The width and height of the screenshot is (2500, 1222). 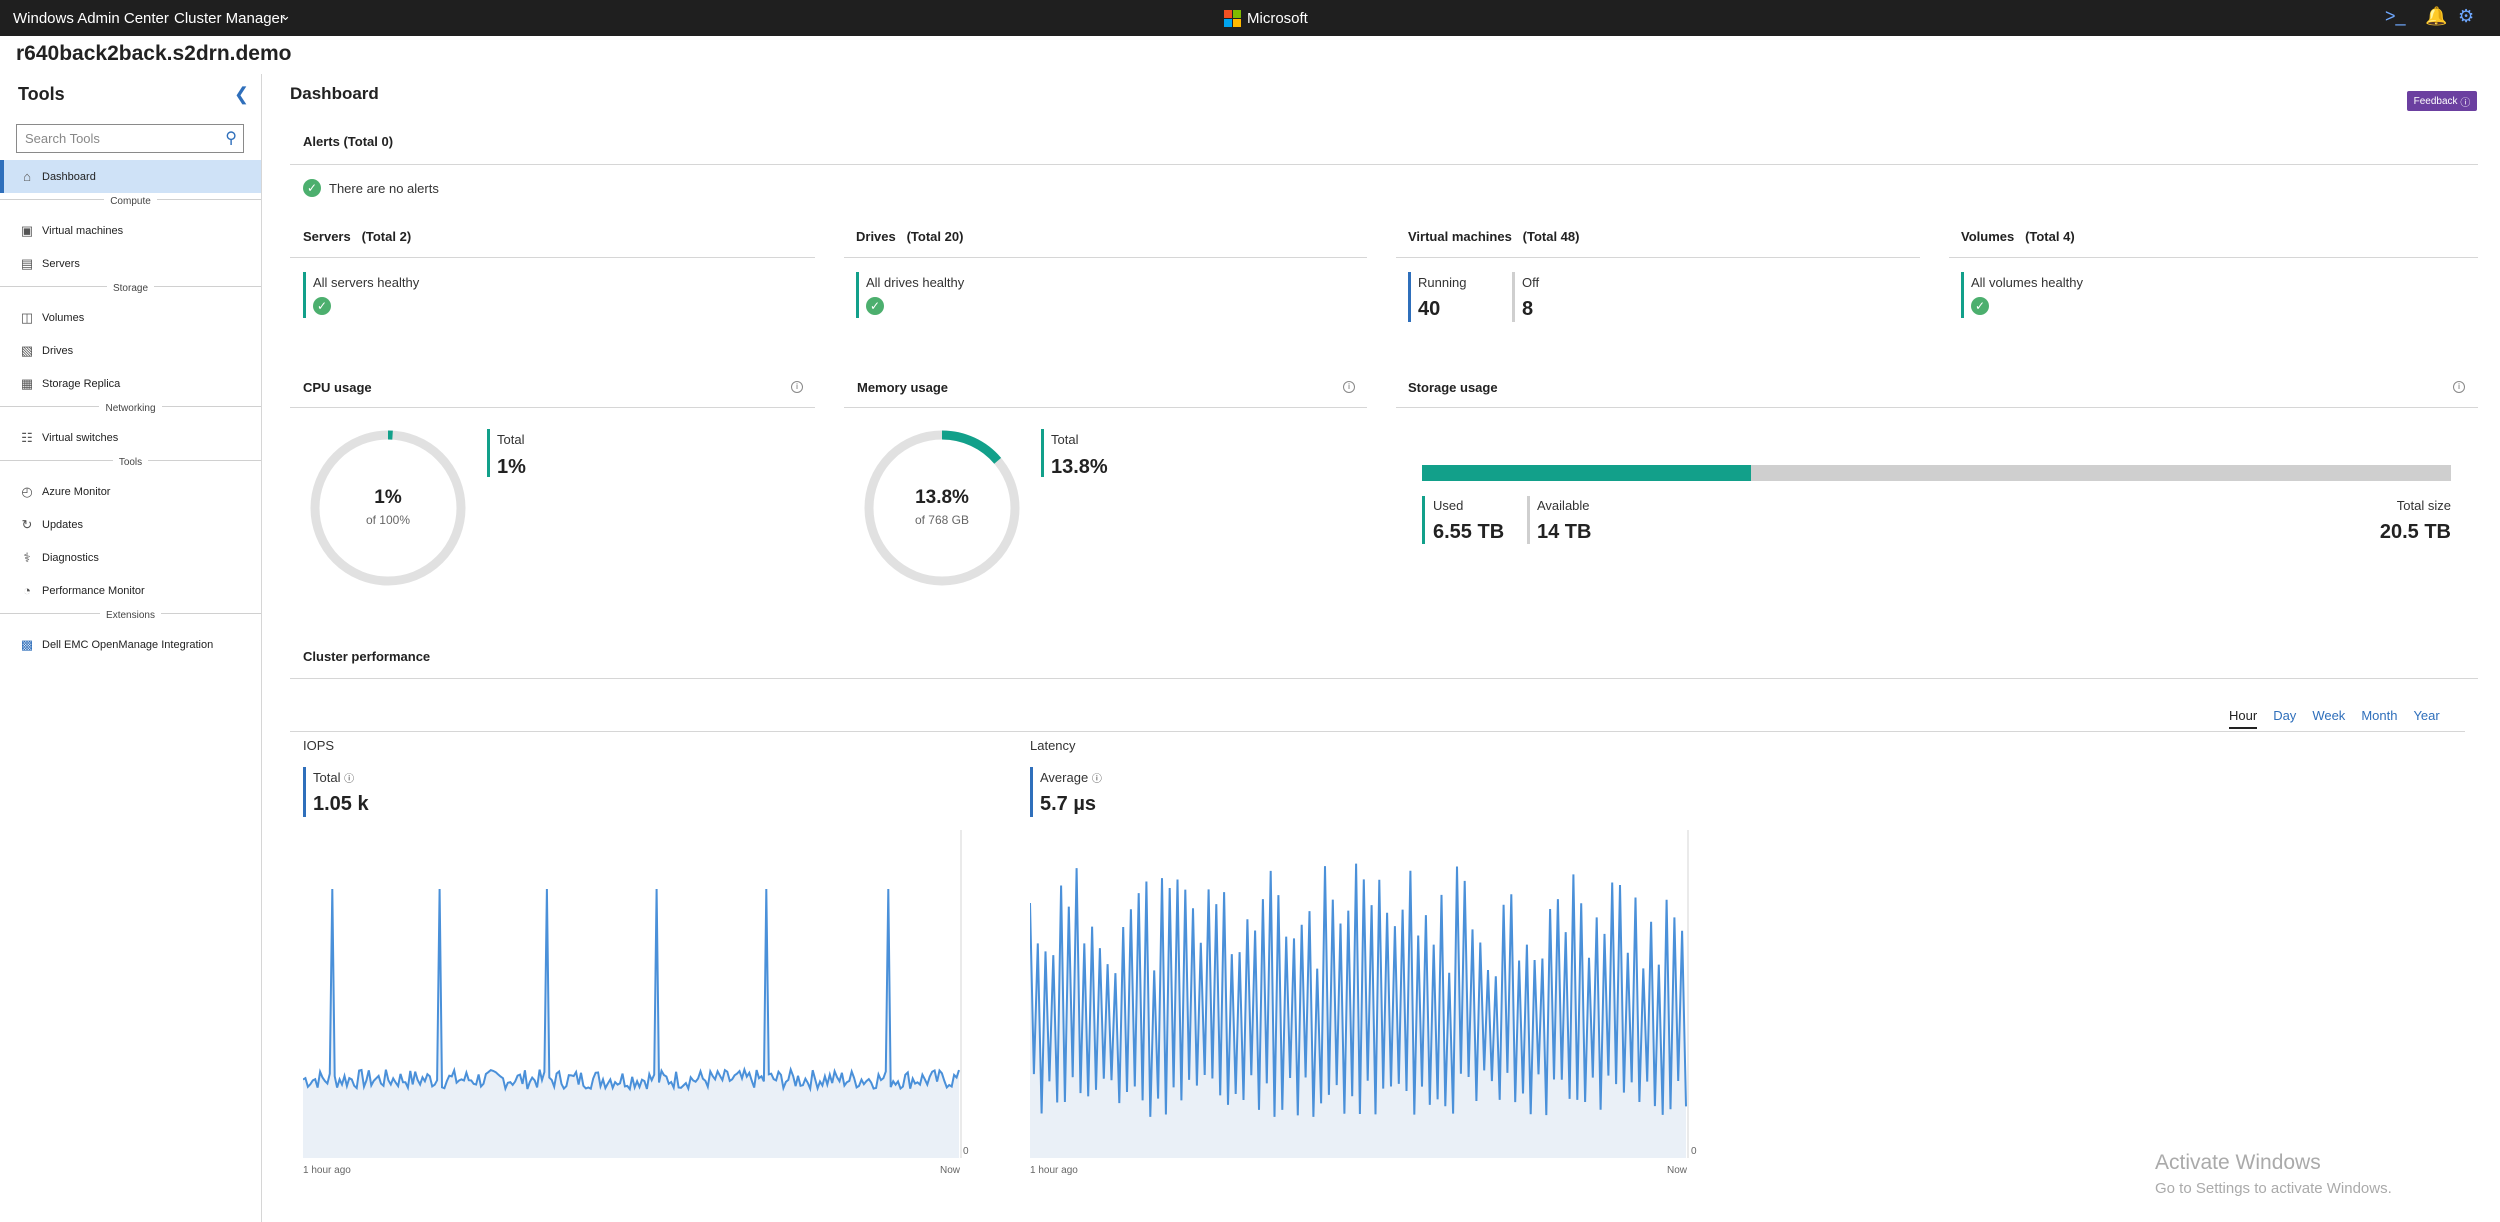 What do you see at coordinates (91, 18) in the screenshot?
I see `app-title: Windows Admin Center` at bounding box center [91, 18].